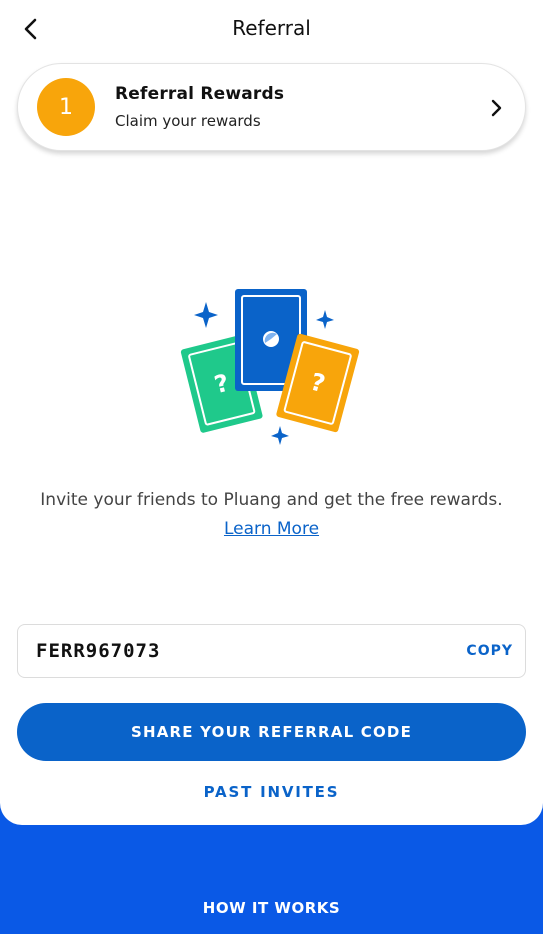  Describe the element at coordinates (270, 367) in the screenshot. I see `rewards-cards-illustration: ? ?` at that location.